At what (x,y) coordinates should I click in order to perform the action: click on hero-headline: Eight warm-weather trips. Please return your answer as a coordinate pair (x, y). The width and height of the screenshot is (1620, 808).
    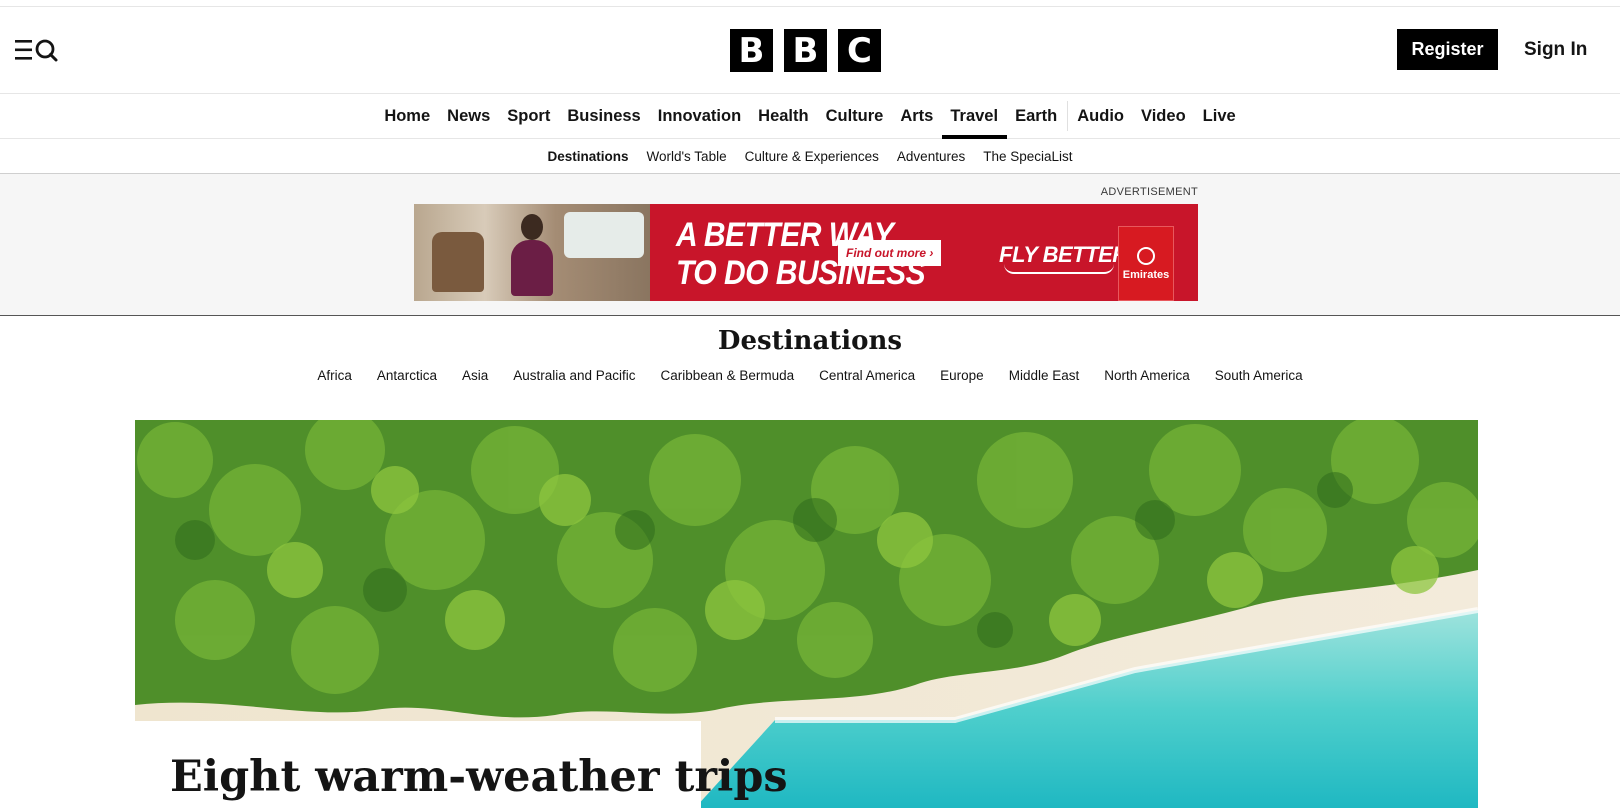
    Looking at the image, I should click on (479, 777).